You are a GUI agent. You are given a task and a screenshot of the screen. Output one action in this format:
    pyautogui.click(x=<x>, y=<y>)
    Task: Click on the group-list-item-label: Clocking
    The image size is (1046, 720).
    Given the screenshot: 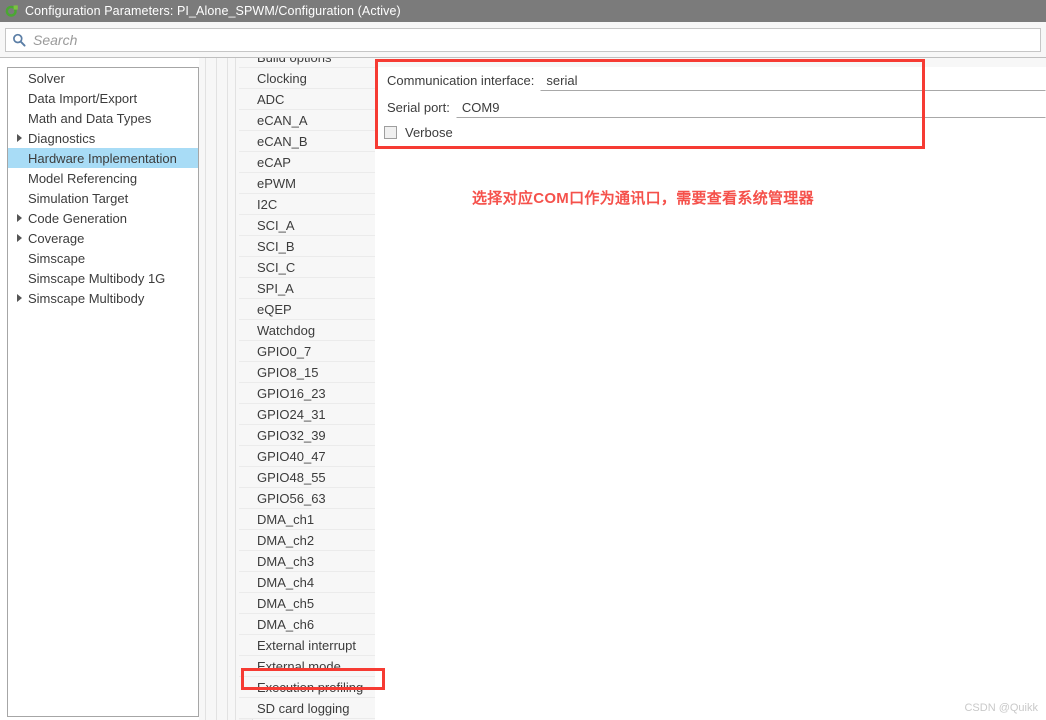 What is the action you would take?
    pyautogui.click(x=282, y=78)
    